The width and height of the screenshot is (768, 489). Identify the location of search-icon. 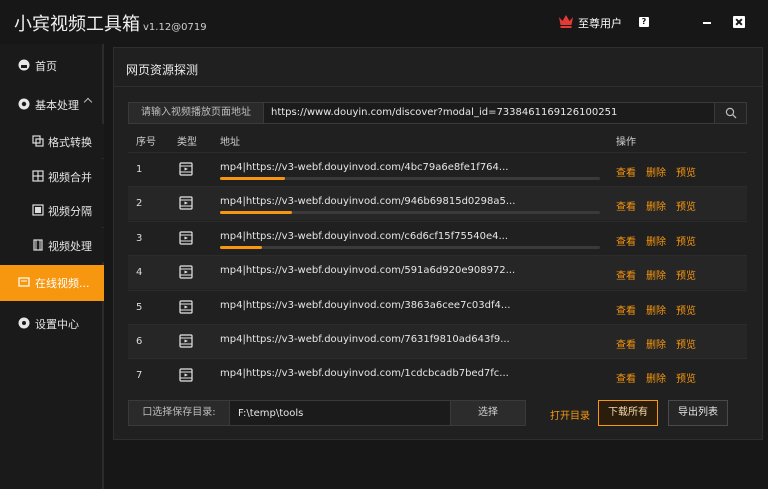
(731, 113).